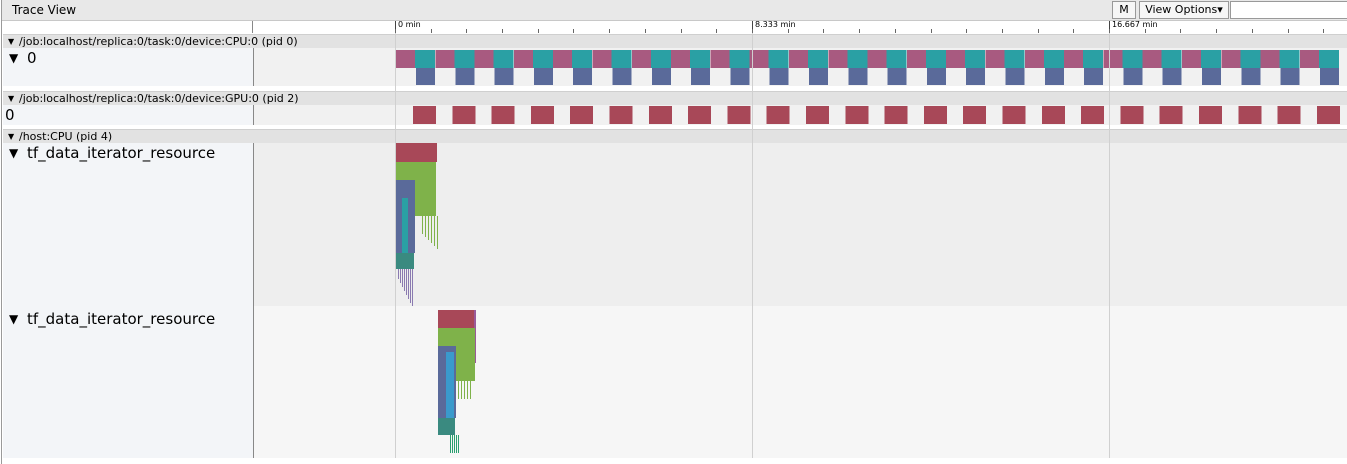 This screenshot has height=464, width=1347. I want to click on process-header-host: ▼ /host:CPU (pid 4), so click(675, 136).